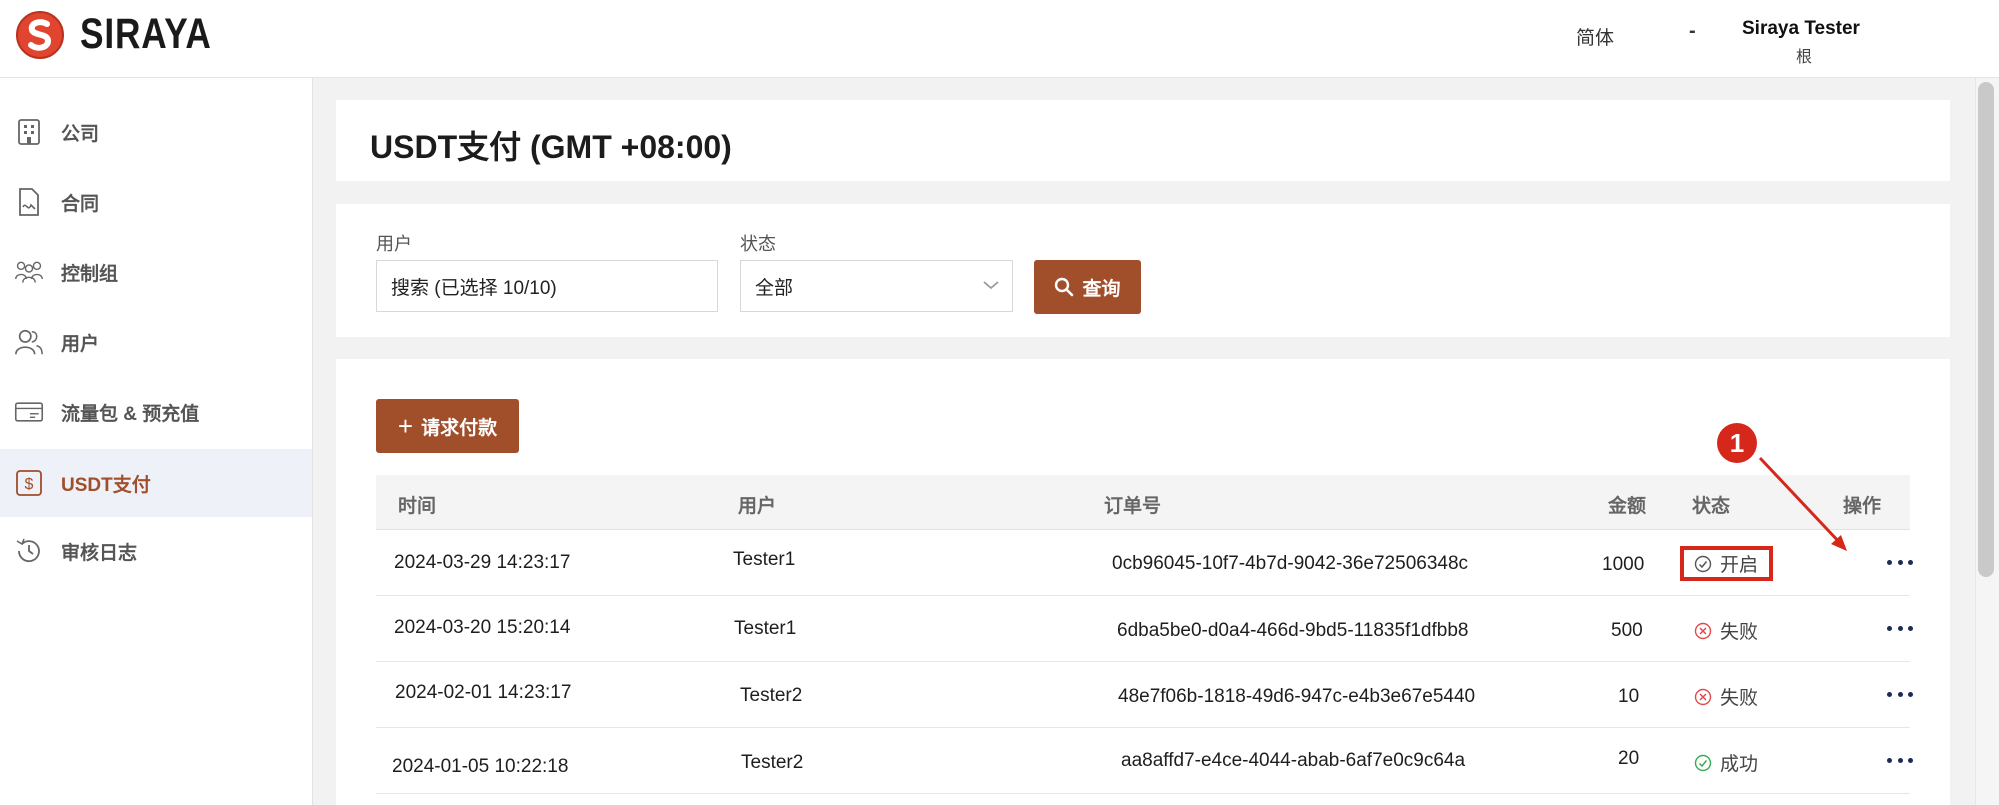  I want to click on group-icon, so click(29, 272).